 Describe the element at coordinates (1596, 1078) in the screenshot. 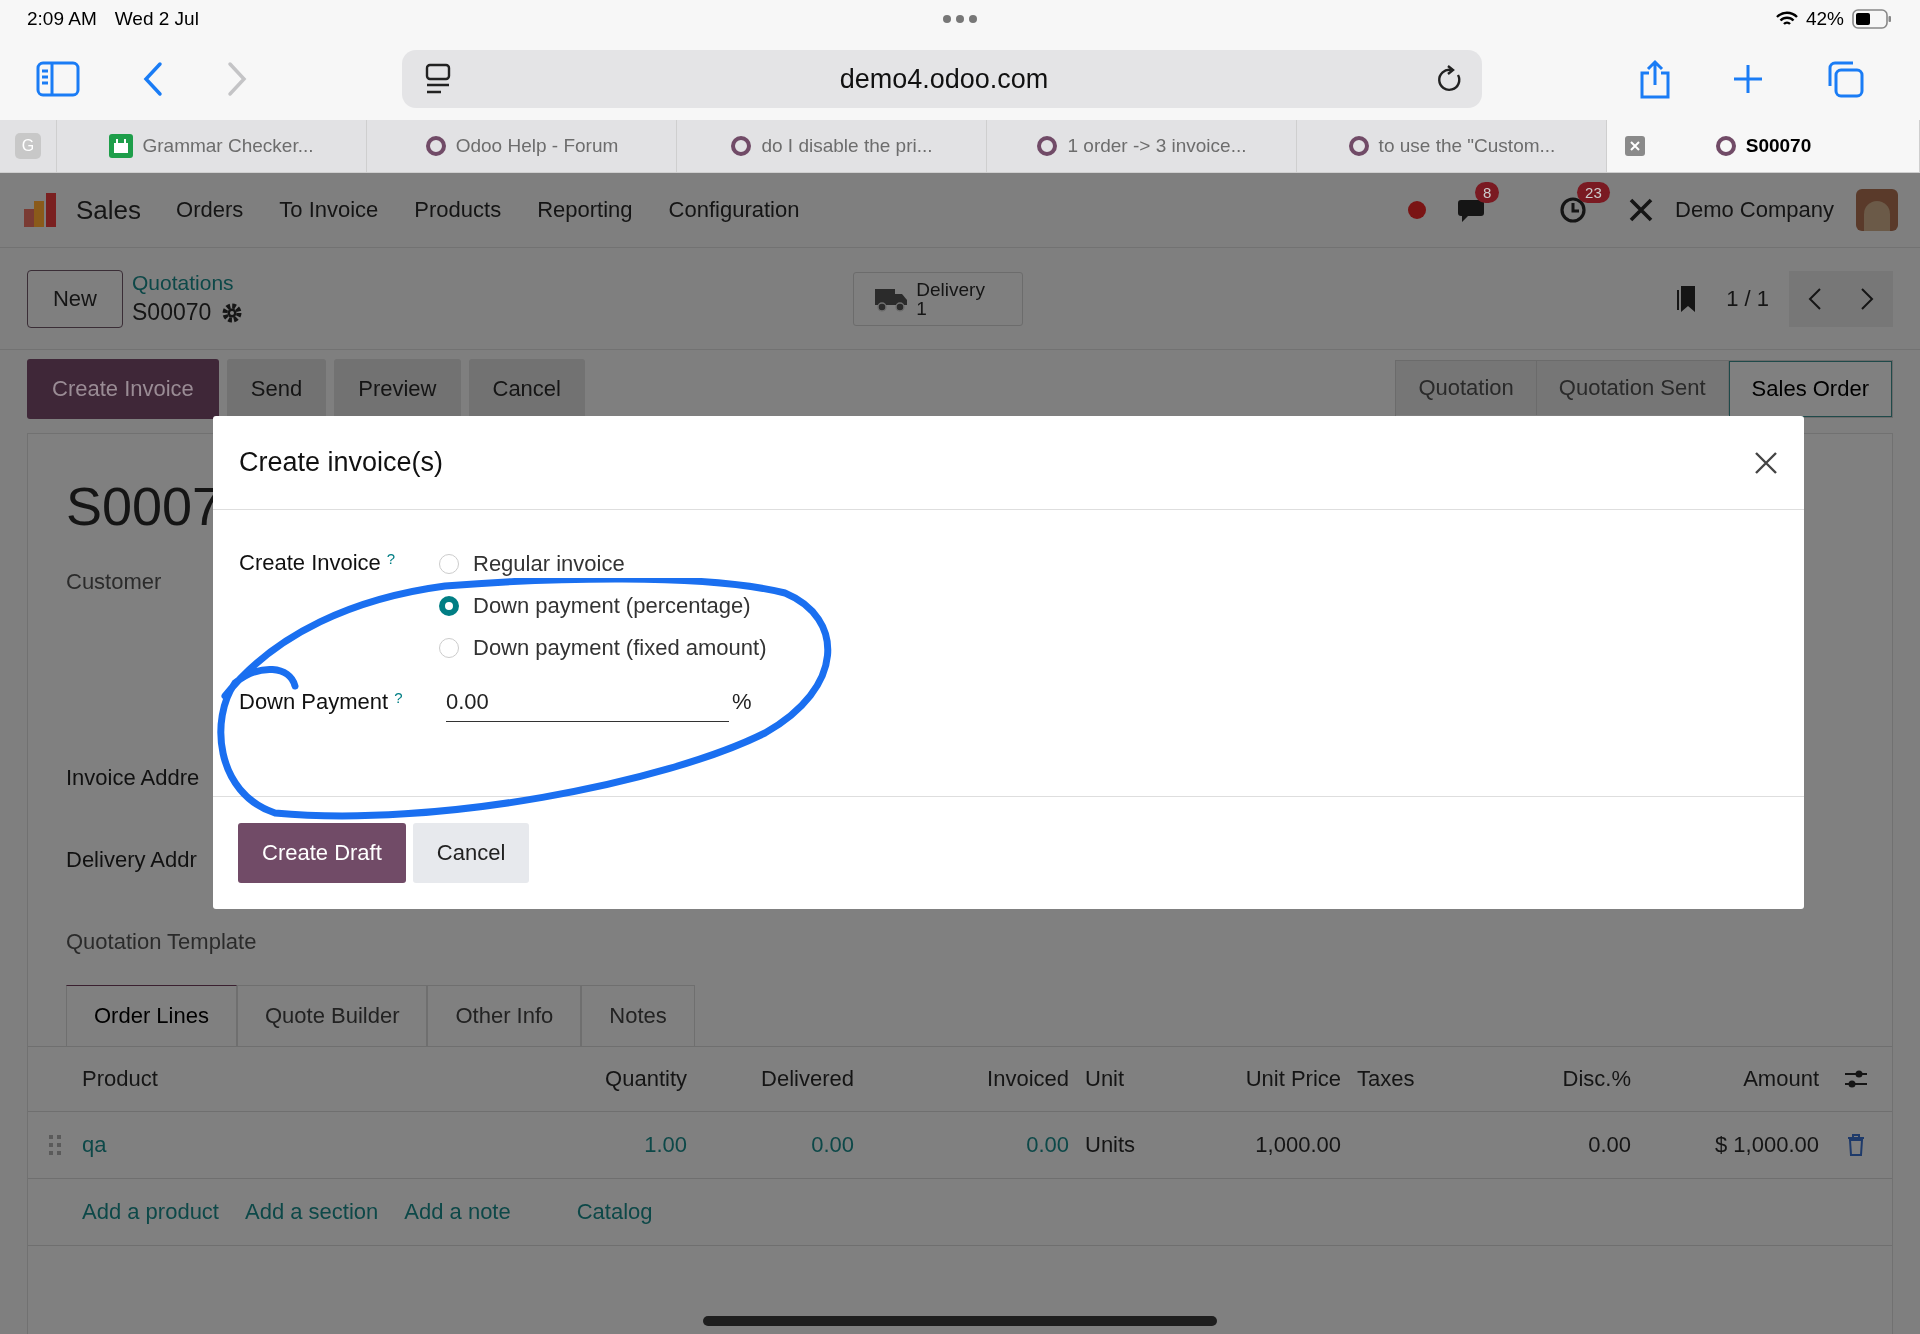

I see `column-header: Disc.%` at that location.